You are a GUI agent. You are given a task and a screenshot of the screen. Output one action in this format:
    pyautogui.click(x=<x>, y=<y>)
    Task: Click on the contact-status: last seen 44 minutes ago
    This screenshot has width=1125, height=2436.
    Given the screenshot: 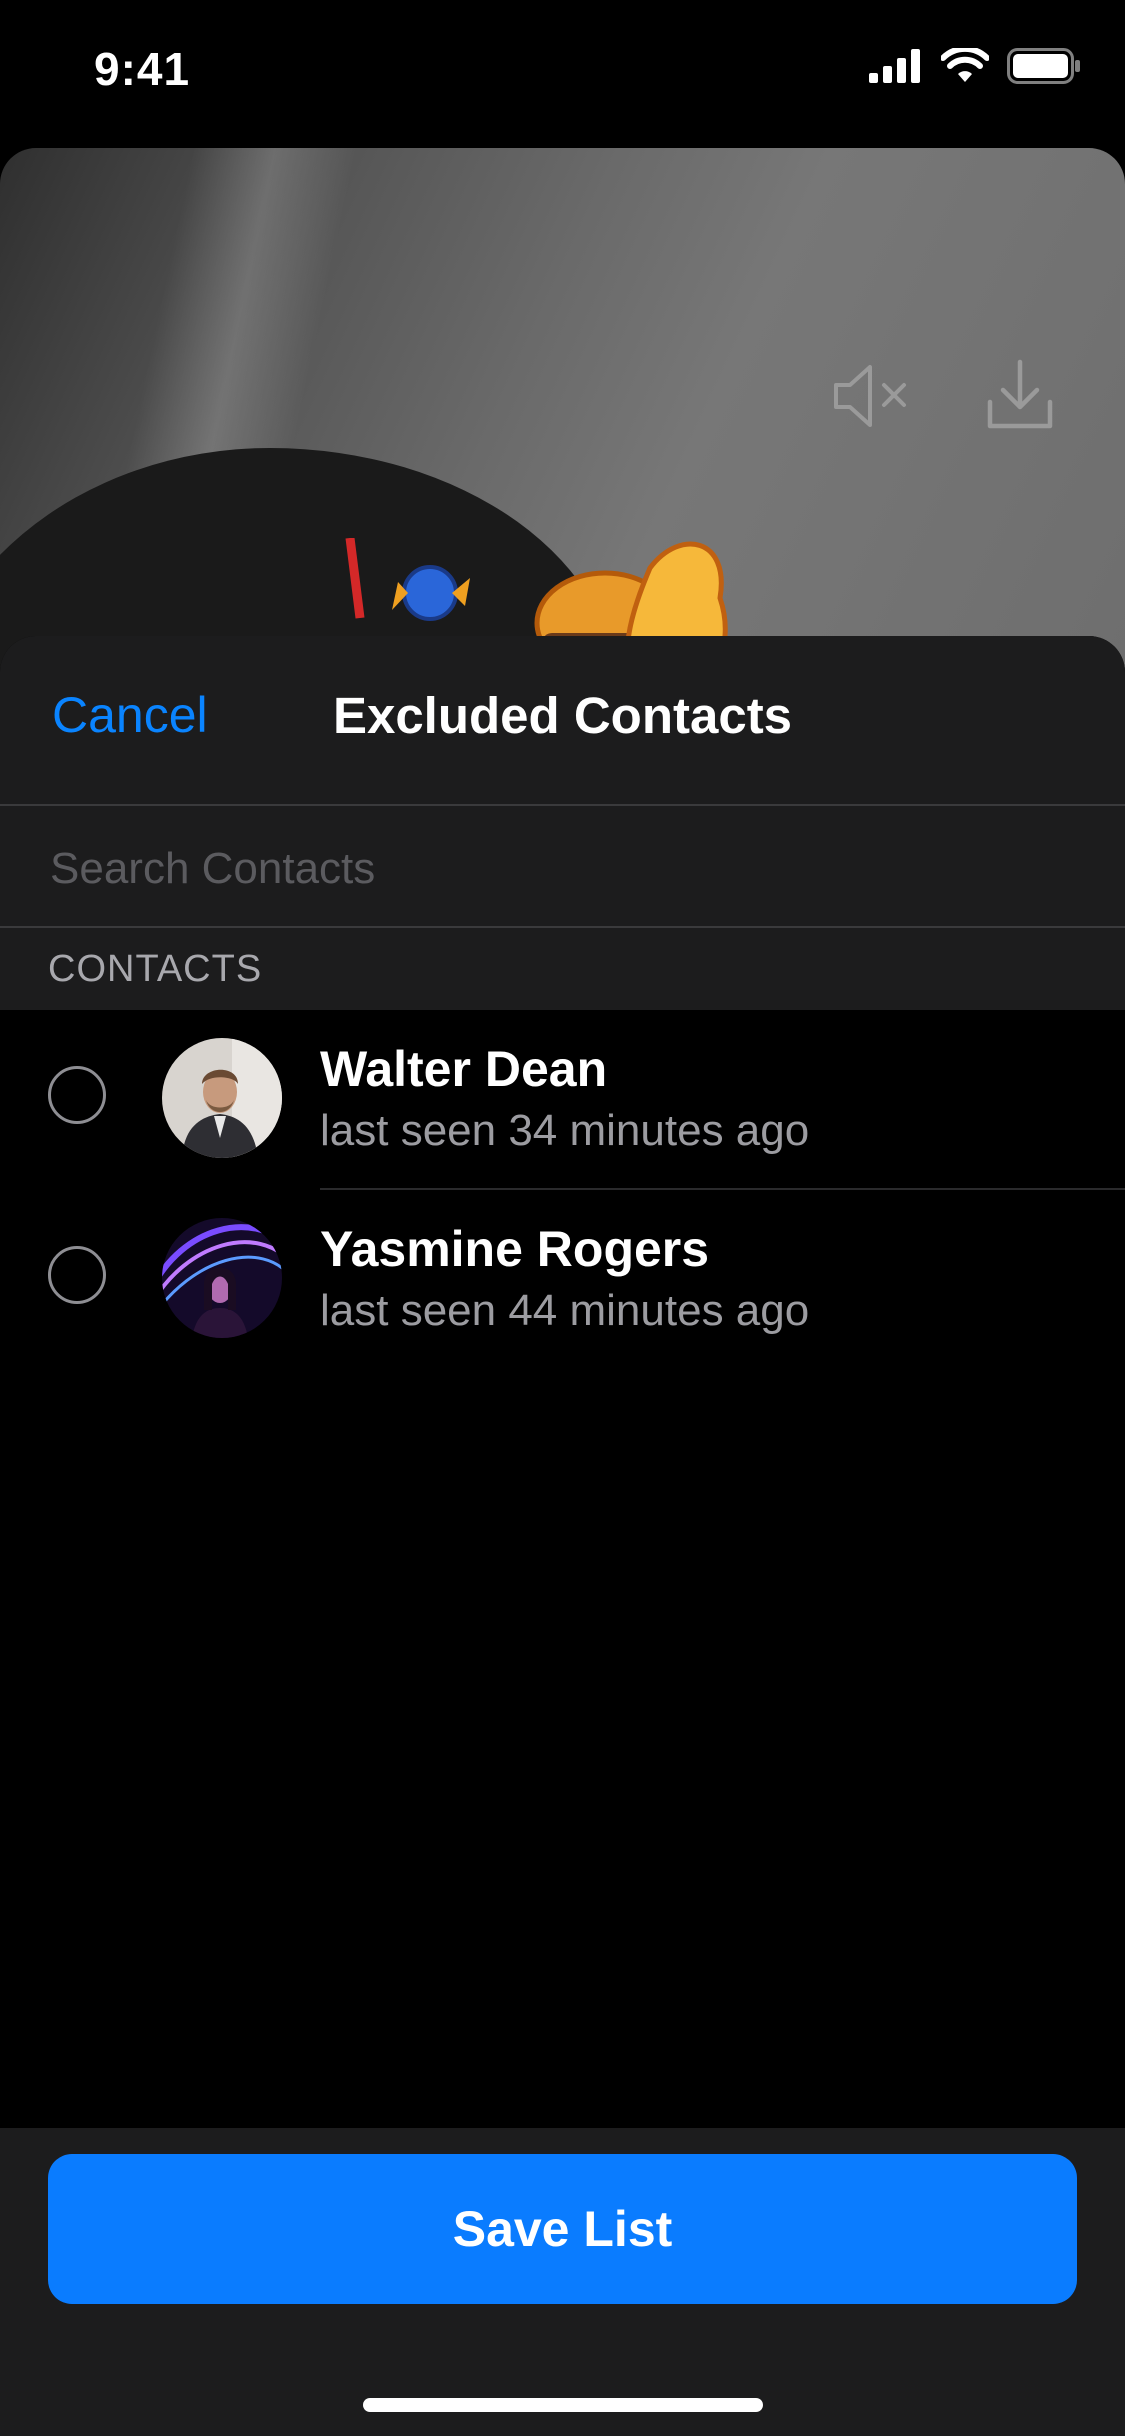 What is the action you would take?
    pyautogui.click(x=565, y=1310)
    